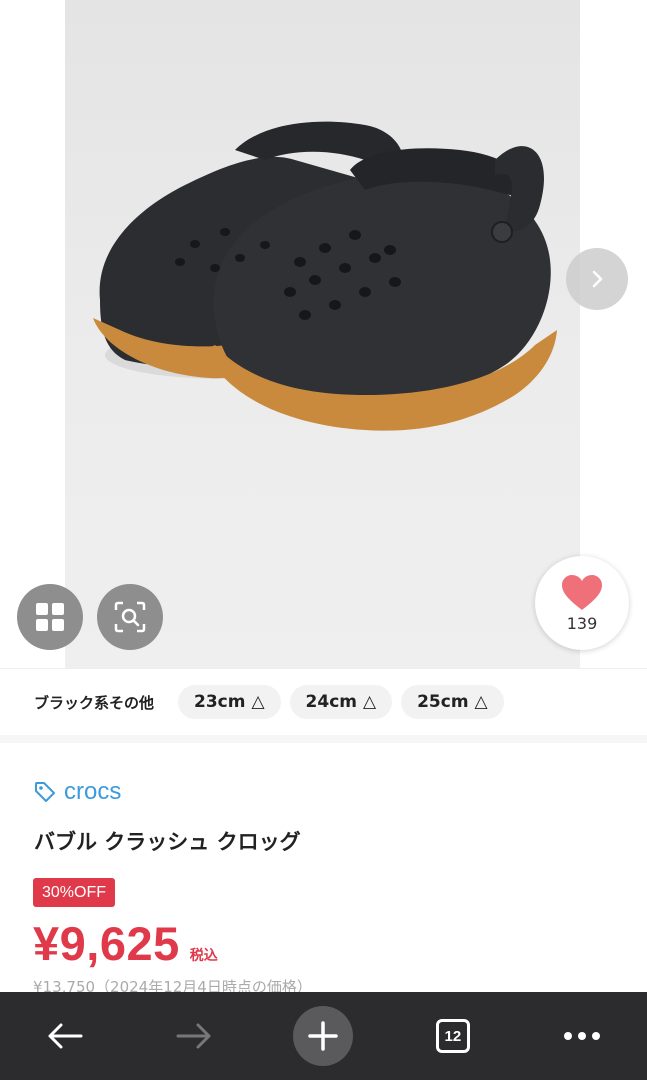 The height and width of the screenshot is (1080, 647). I want to click on tabs-icon: 12, so click(452, 1036).